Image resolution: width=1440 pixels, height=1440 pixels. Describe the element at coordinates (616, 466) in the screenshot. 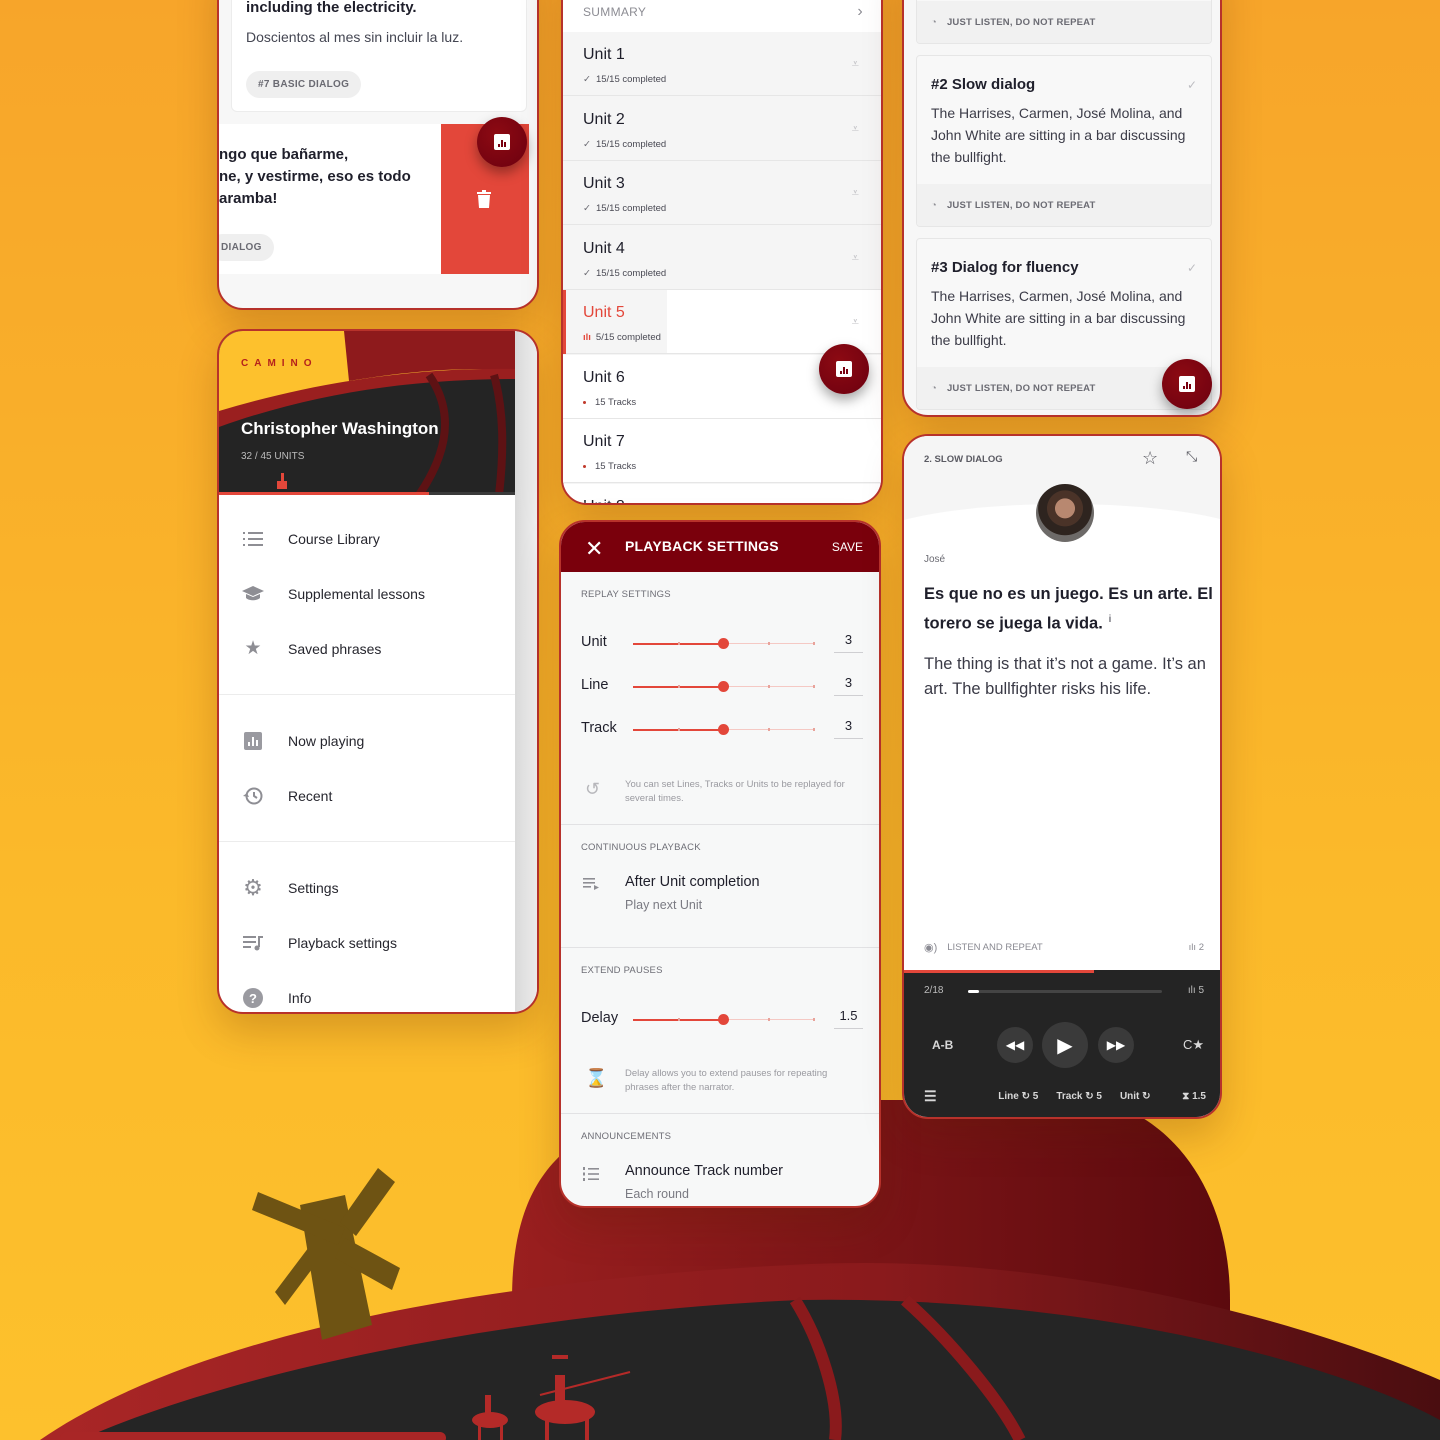

I see `unit-status-text: 15 Tracks` at that location.